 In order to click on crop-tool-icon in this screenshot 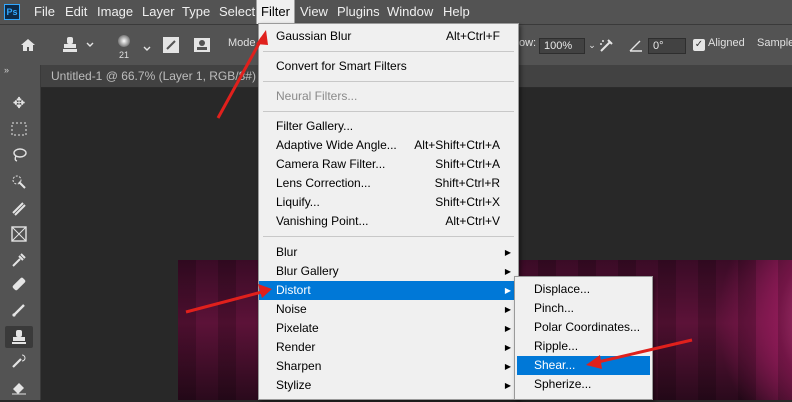, I will do `click(19, 209)`.